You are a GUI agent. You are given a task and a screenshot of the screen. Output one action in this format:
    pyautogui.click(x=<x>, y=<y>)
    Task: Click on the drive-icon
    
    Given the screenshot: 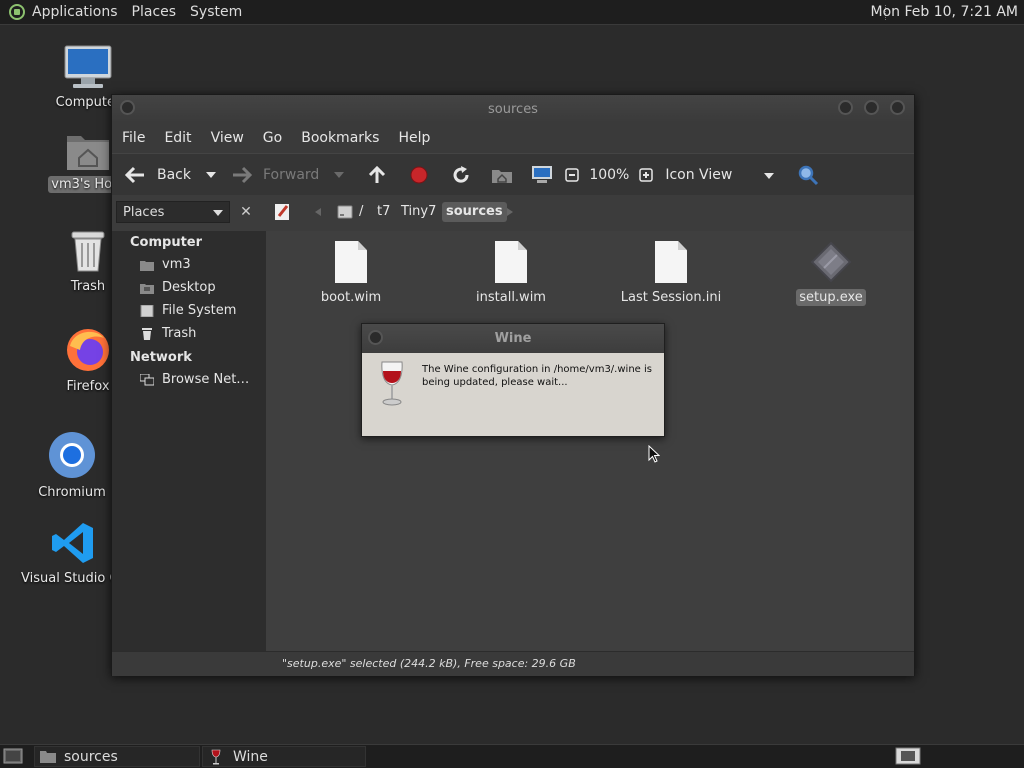 What is the action you would take?
    pyautogui.click(x=345, y=212)
    